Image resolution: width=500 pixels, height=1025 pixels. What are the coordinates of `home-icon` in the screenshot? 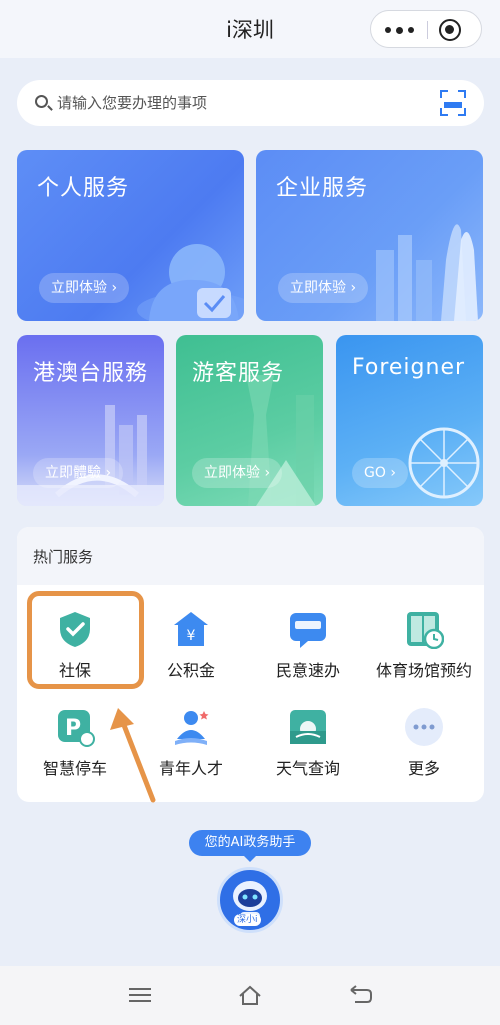 It's located at (250, 995).